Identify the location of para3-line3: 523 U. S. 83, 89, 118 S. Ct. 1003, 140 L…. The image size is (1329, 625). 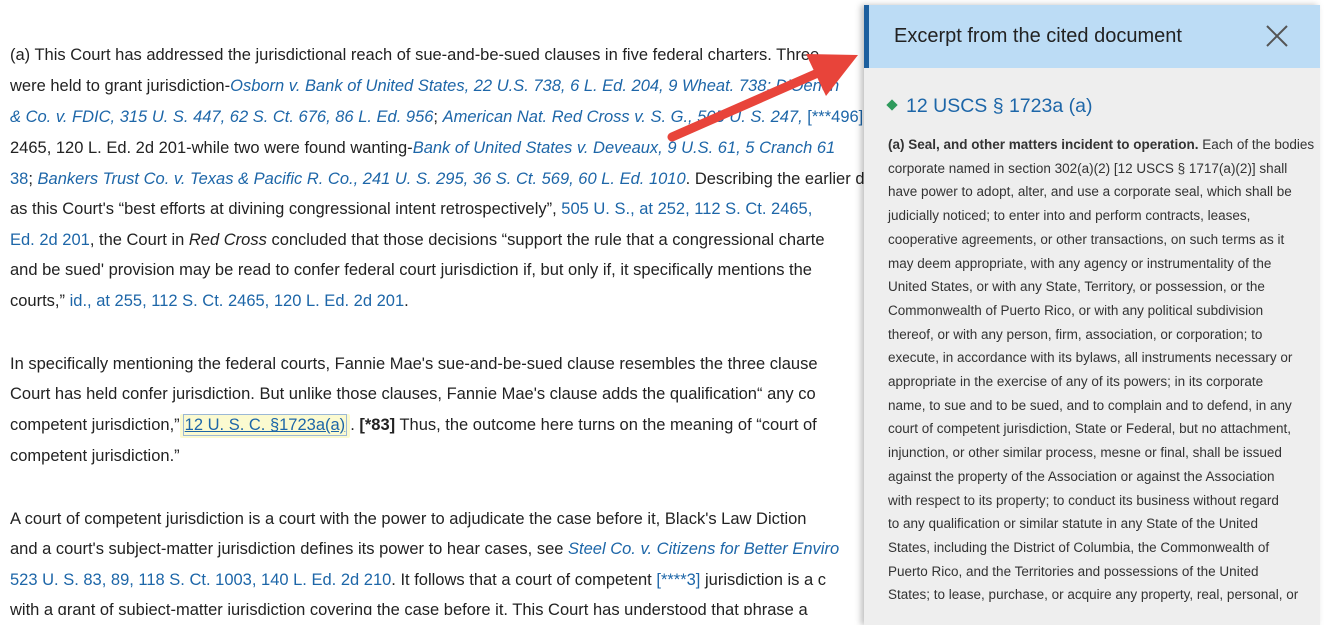
(418, 580).